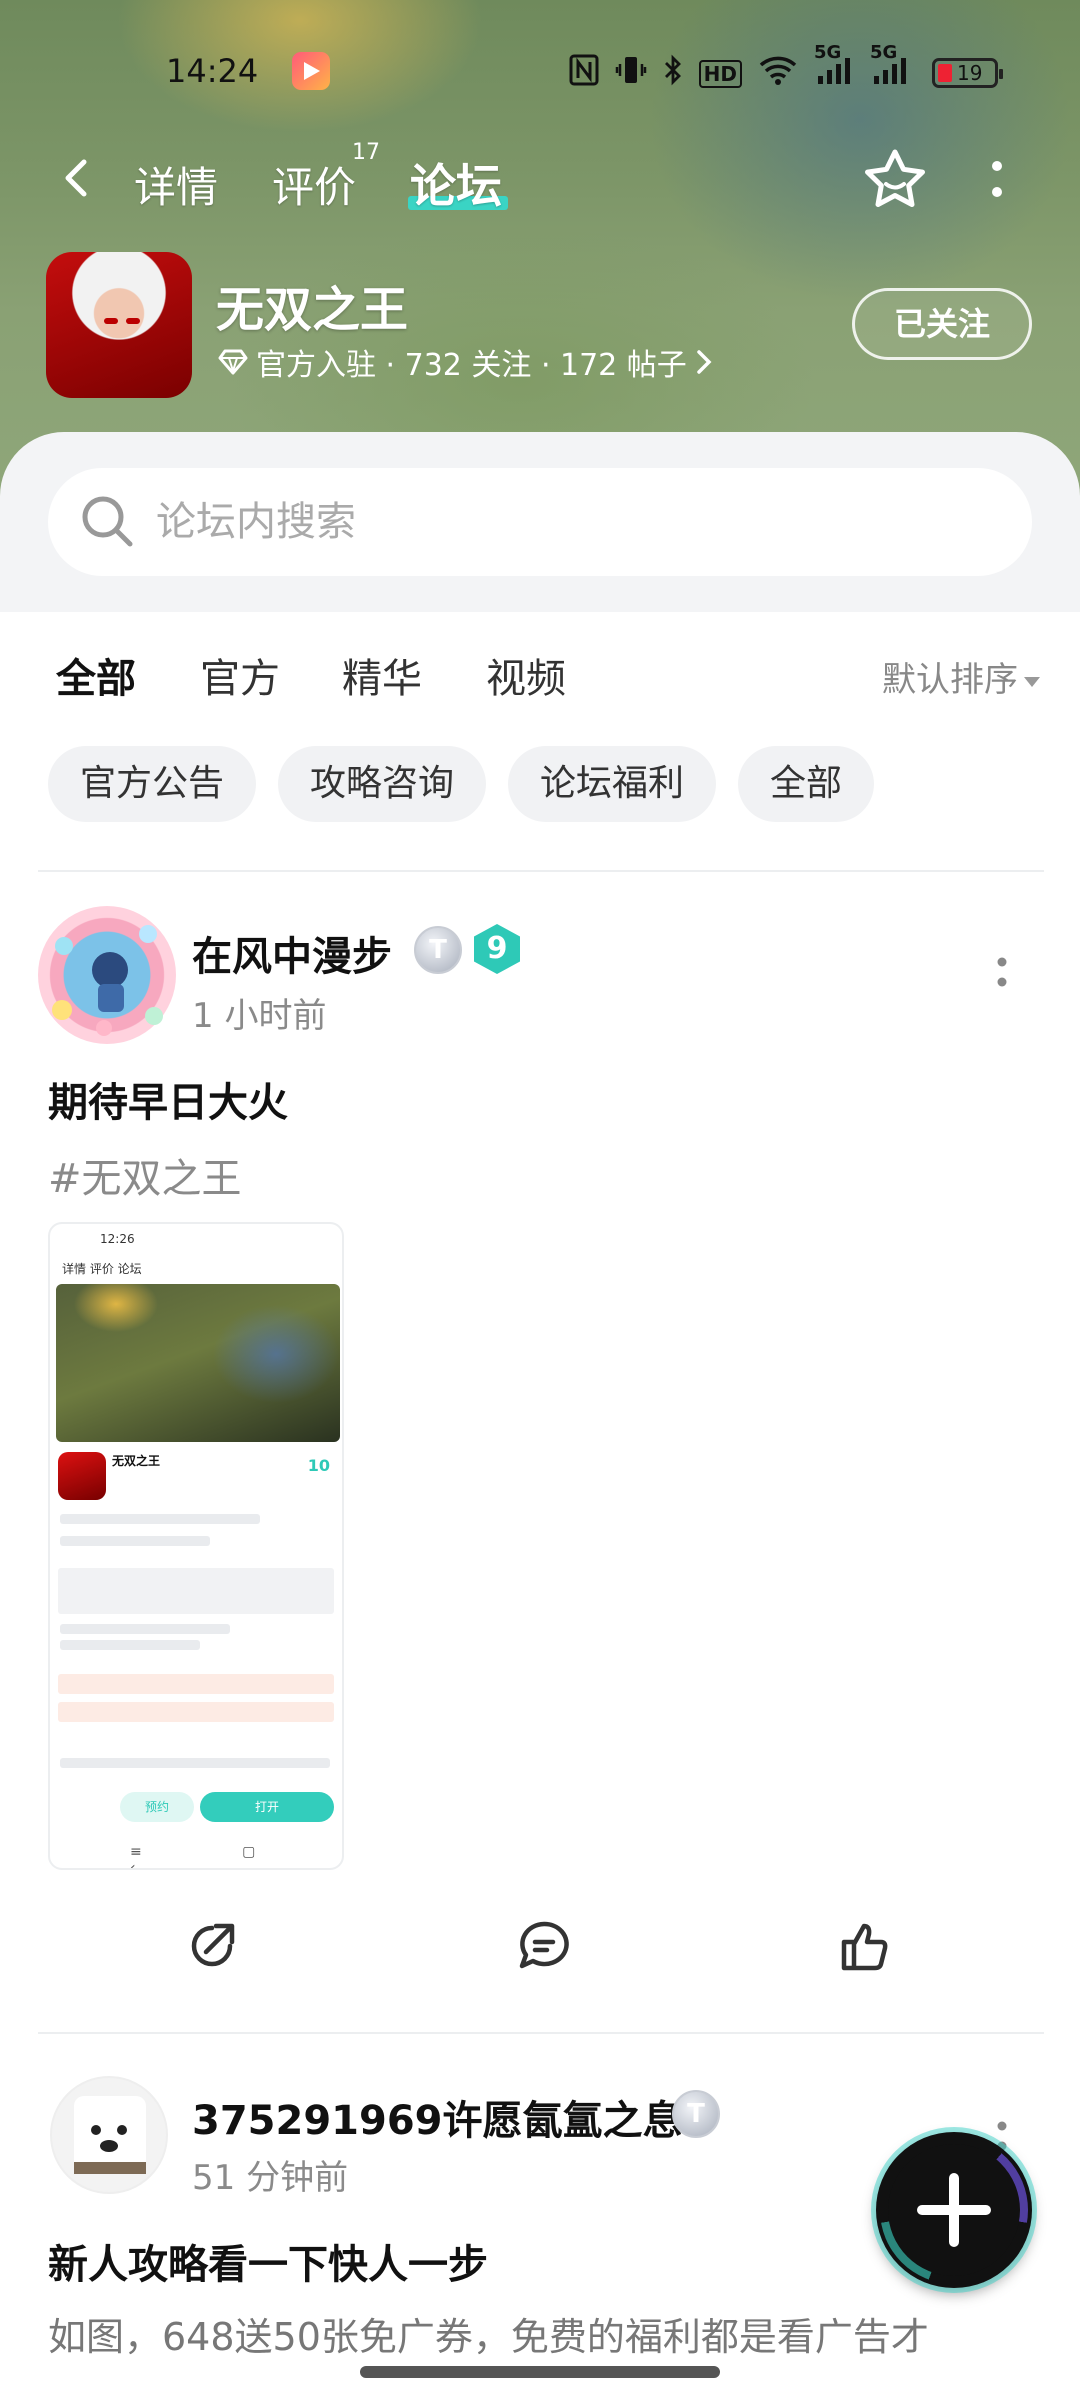  Describe the element at coordinates (884, 52) in the screenshot. I see `net2-label: 5G` at that location.